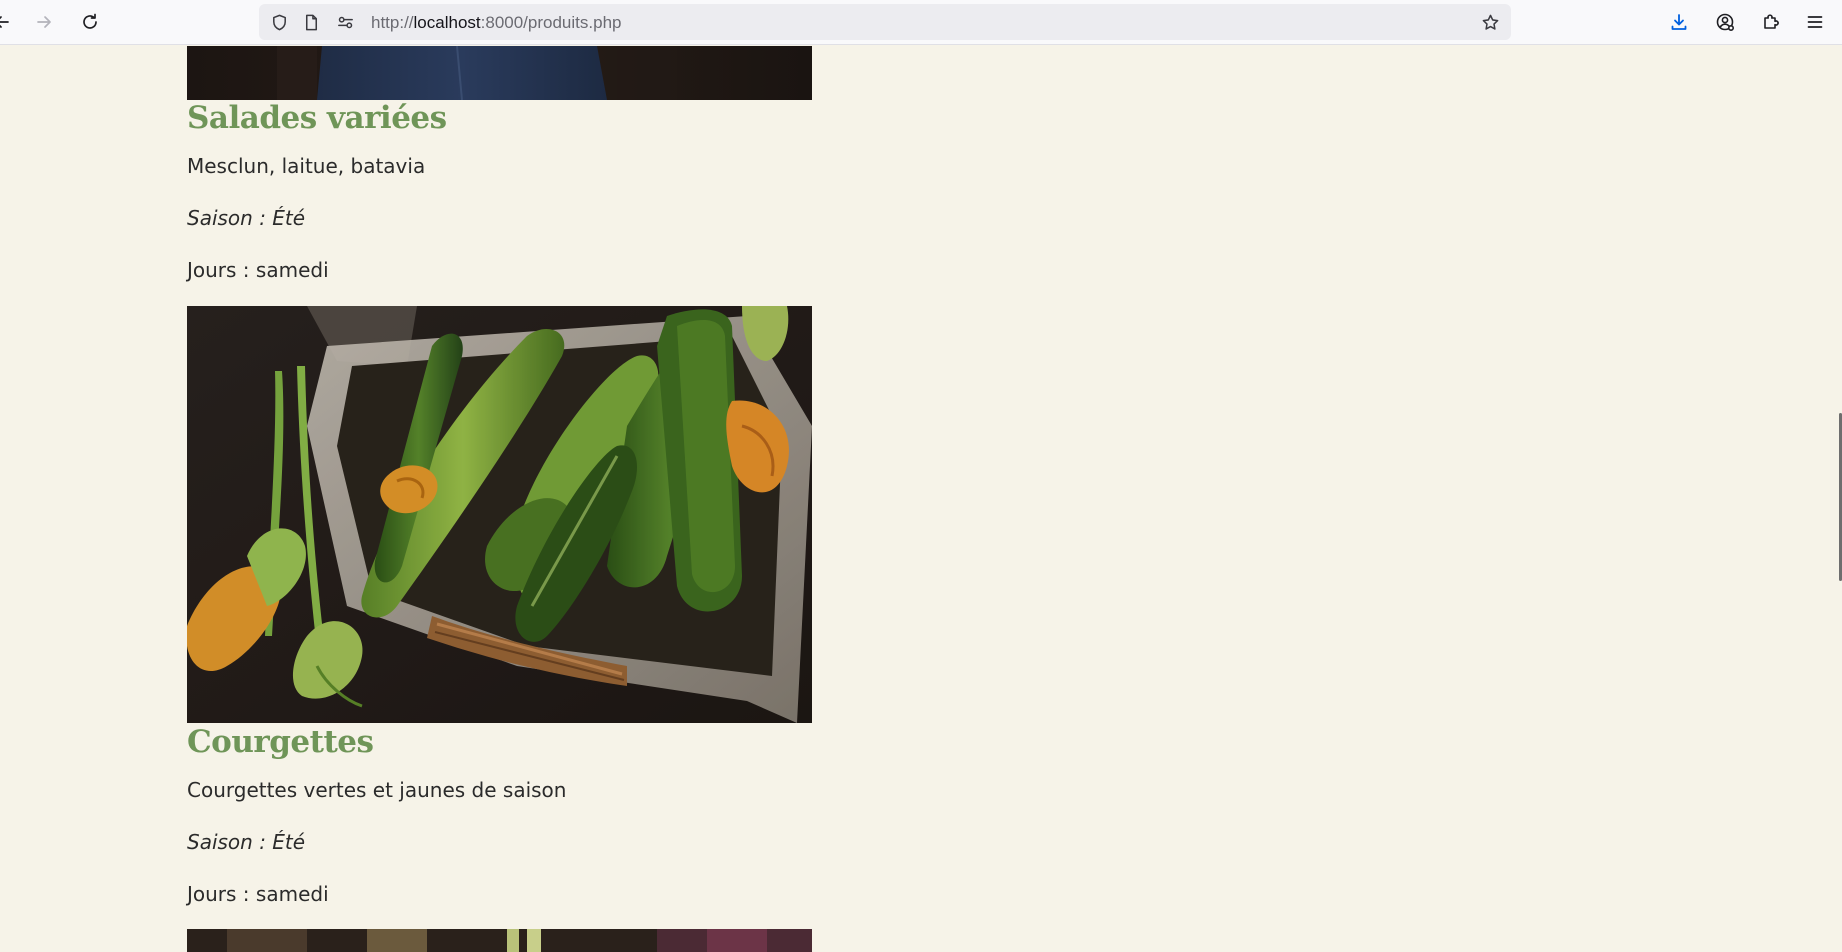 Image resolution: width=1842 pixels, height=952 pixels. I want to click on star-icon, so click(1490, 22).